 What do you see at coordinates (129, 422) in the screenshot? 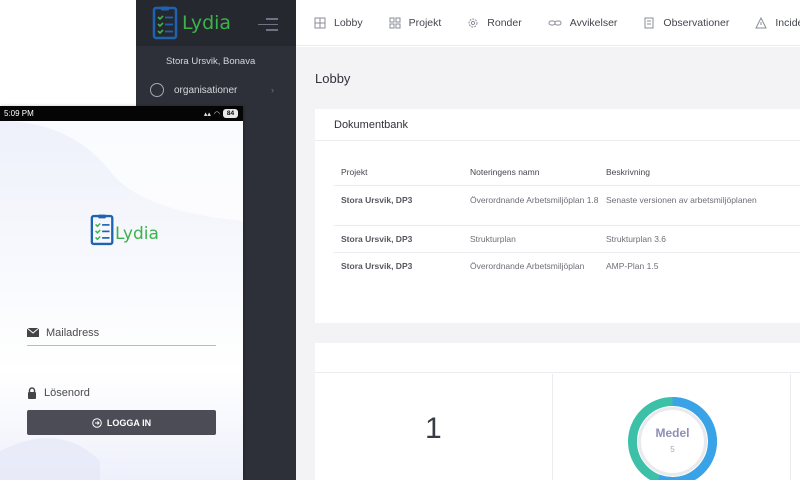
I see `login-button-label: LOGGA IN` at bounding box center [129, 422].